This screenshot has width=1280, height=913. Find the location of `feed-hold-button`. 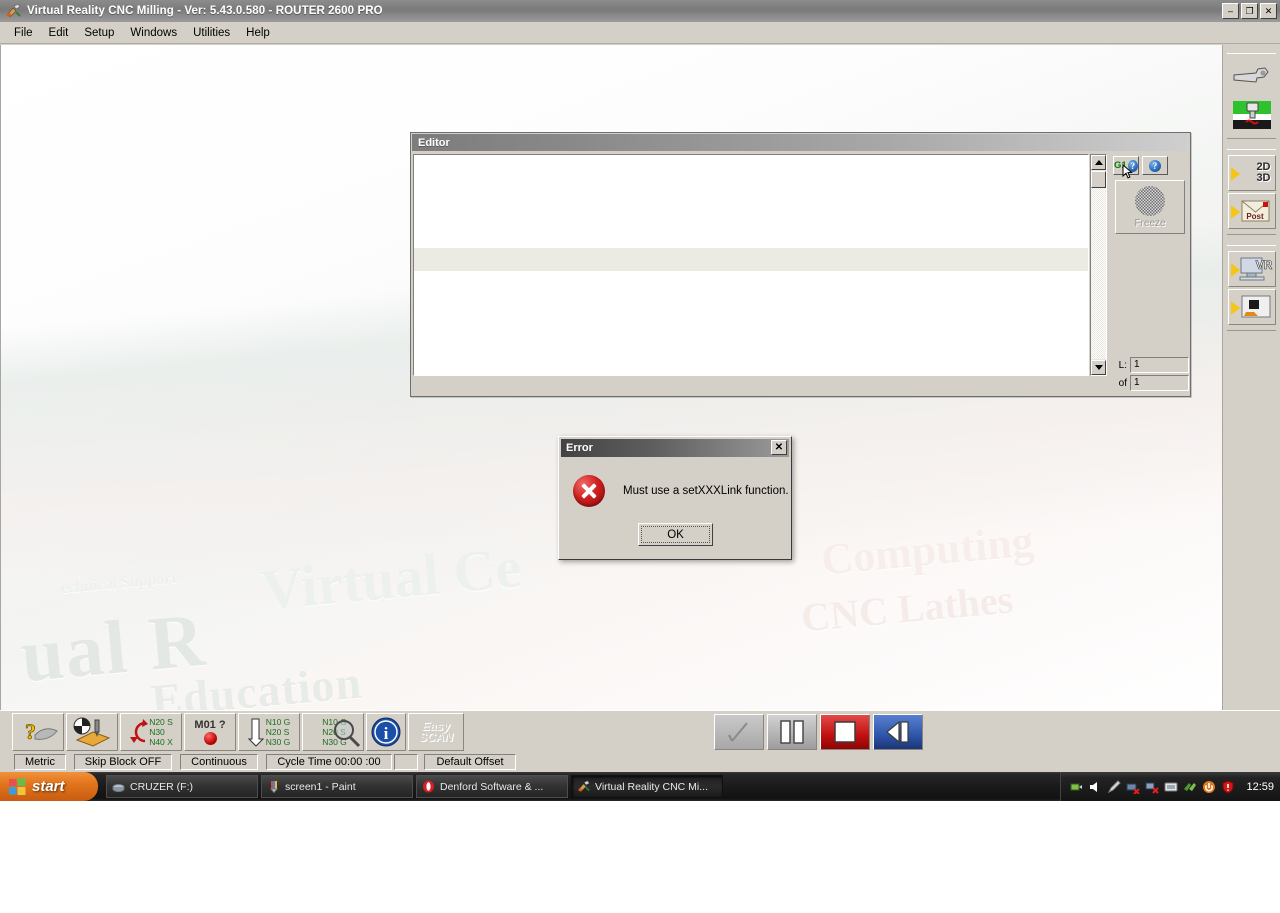

feed-hold-button is located at coordinates (792, 732).